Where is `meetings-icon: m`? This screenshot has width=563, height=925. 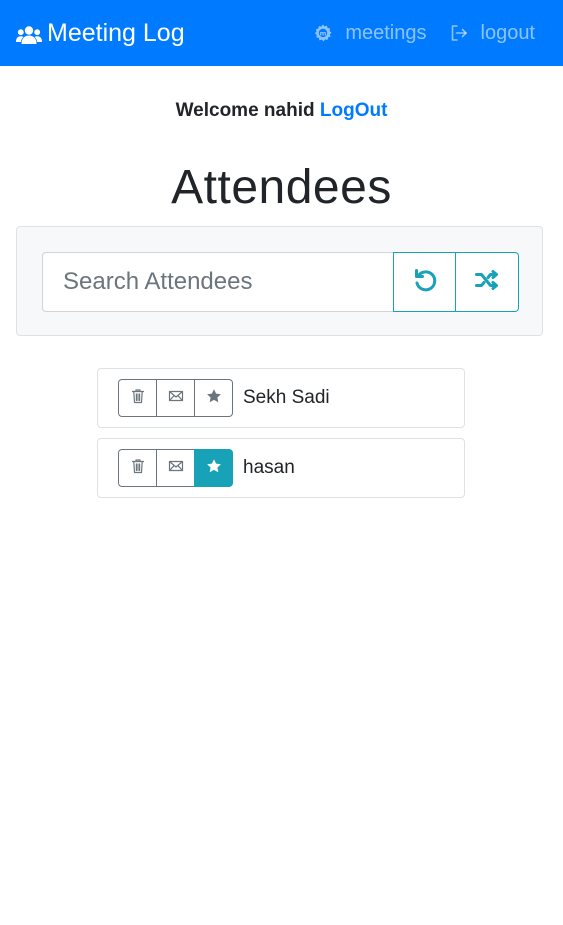 meetings-icon: m is located at coordinates (323, 33).